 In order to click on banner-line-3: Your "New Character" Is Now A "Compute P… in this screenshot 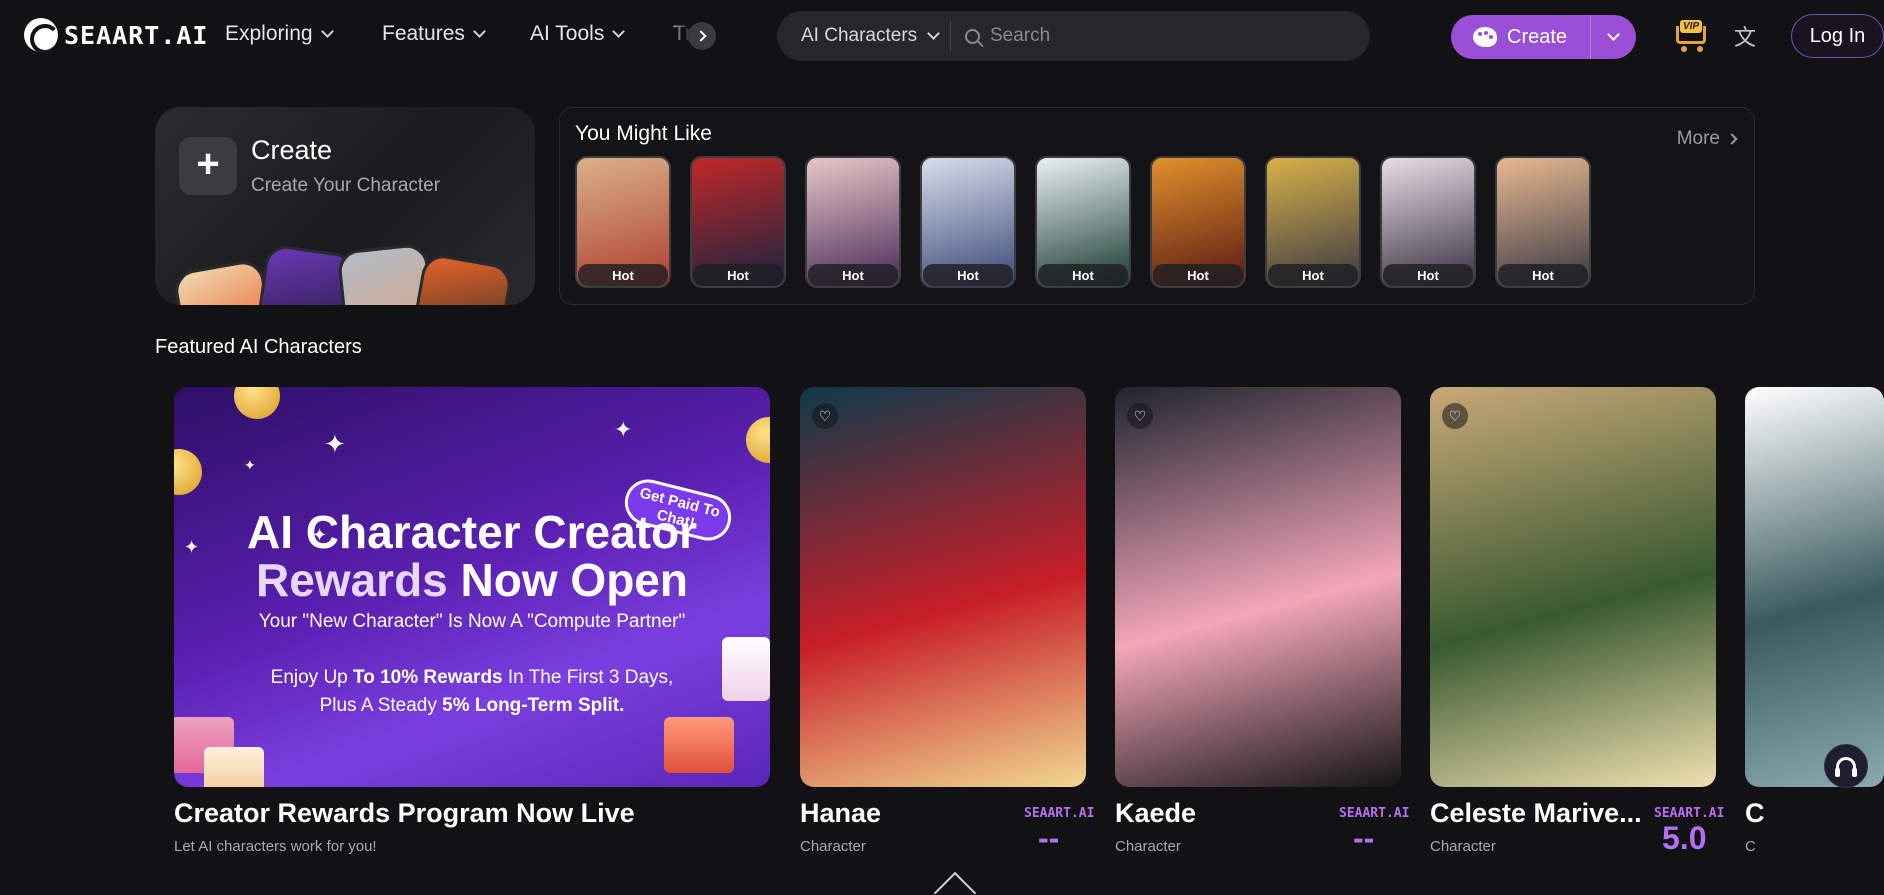, I will do `click(472, 621)`.